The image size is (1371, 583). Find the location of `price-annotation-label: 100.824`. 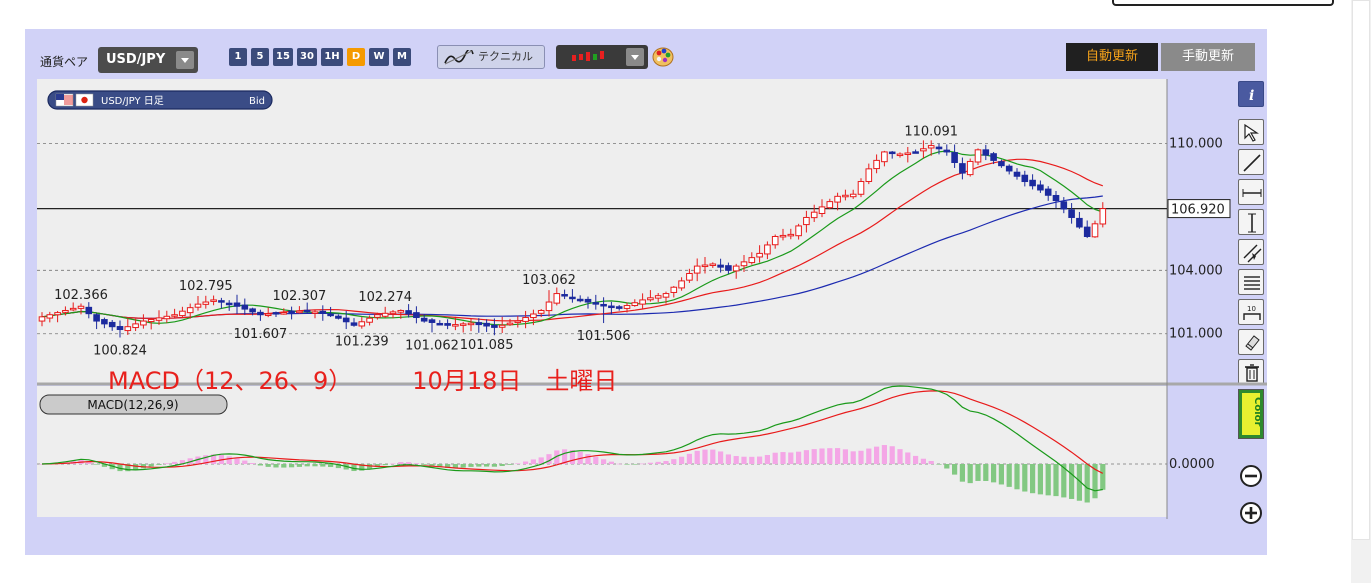

price-annotation-label: 100.824 is located at coordinates (120, 350).